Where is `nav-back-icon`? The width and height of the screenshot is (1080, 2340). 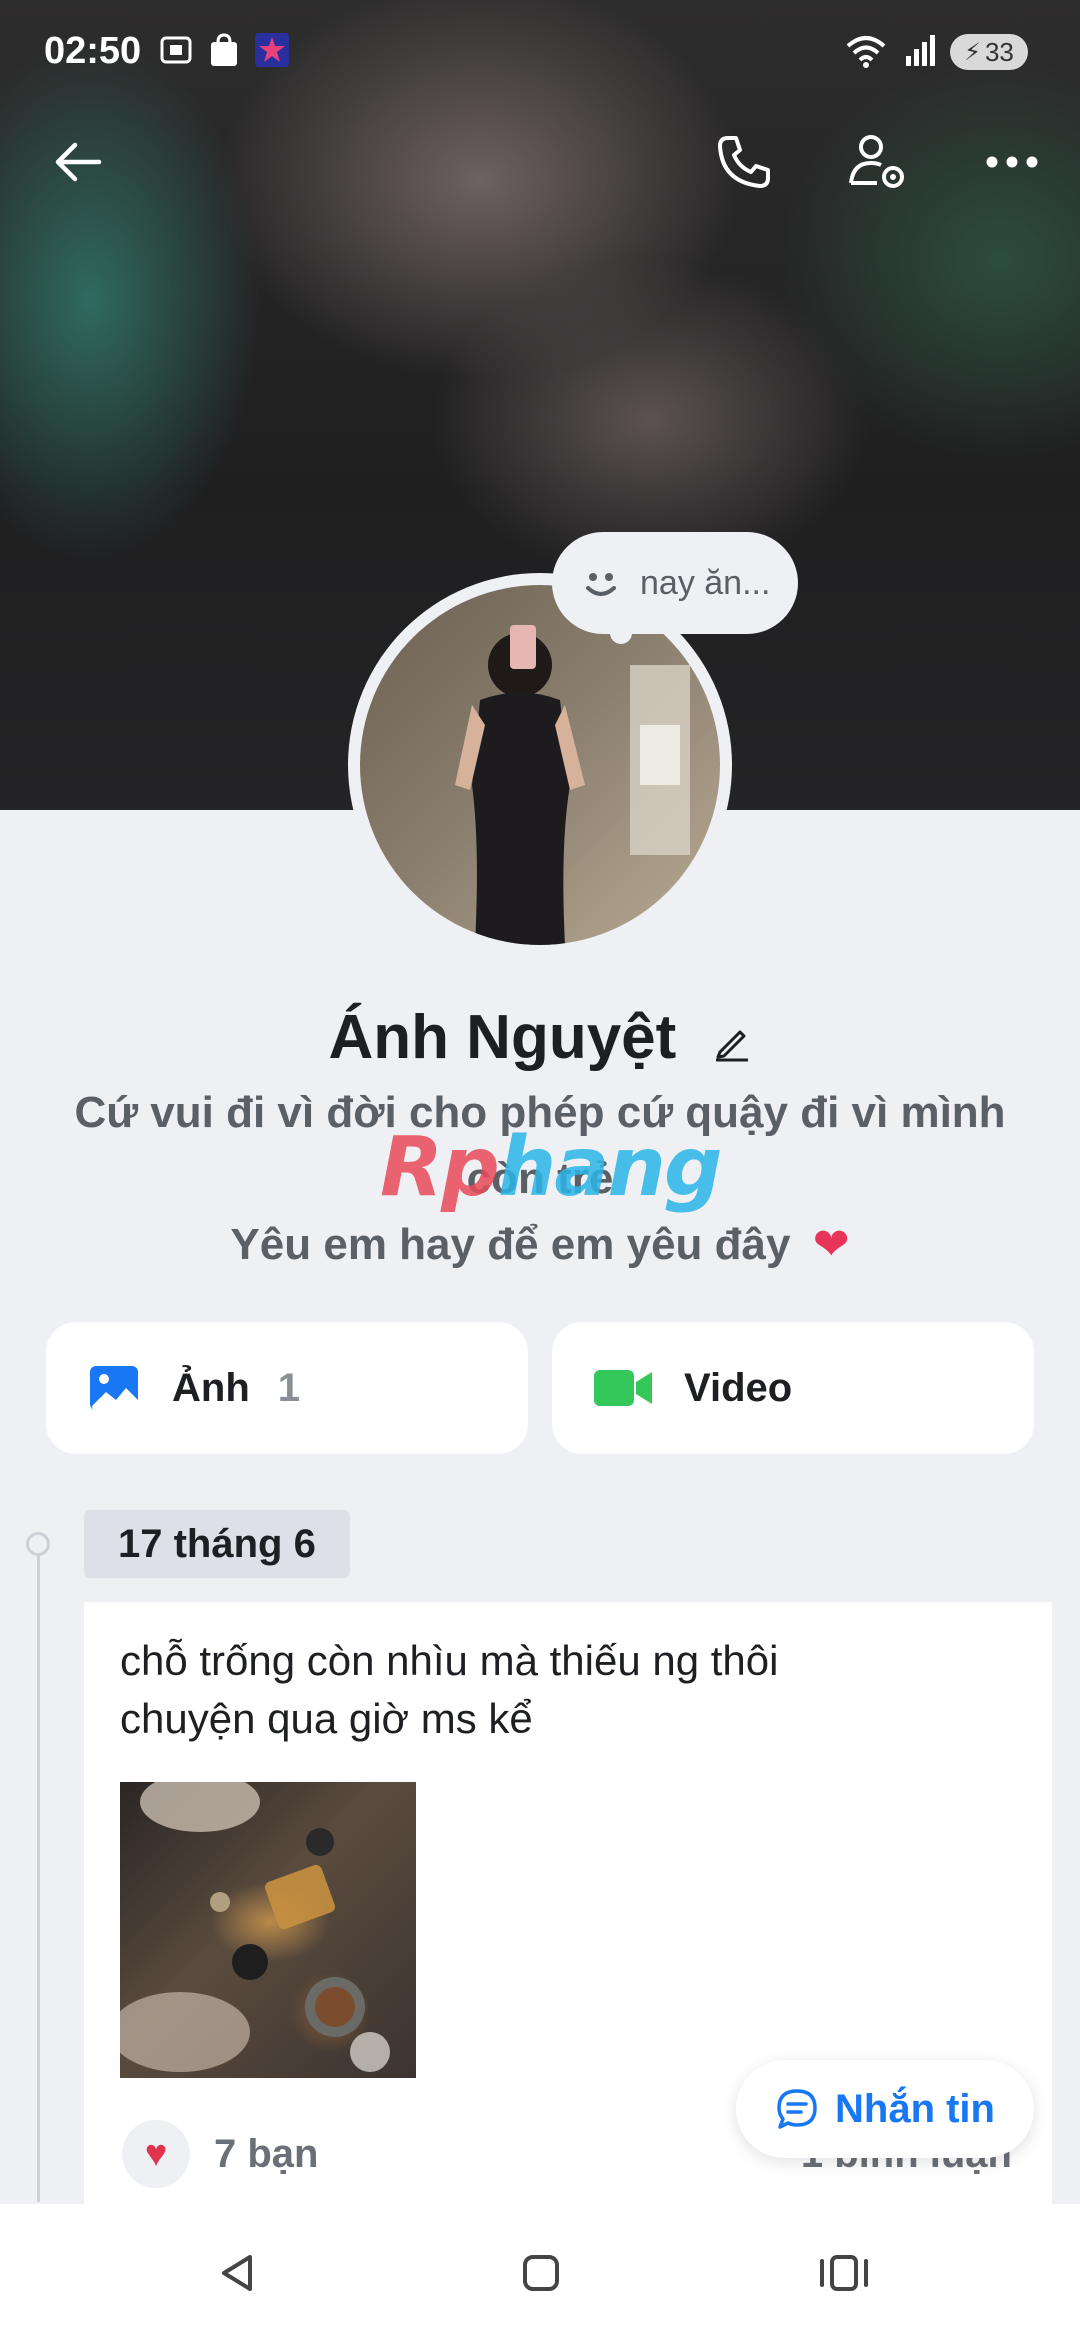 nav-back-icon is located at coordinates (237, 2273).